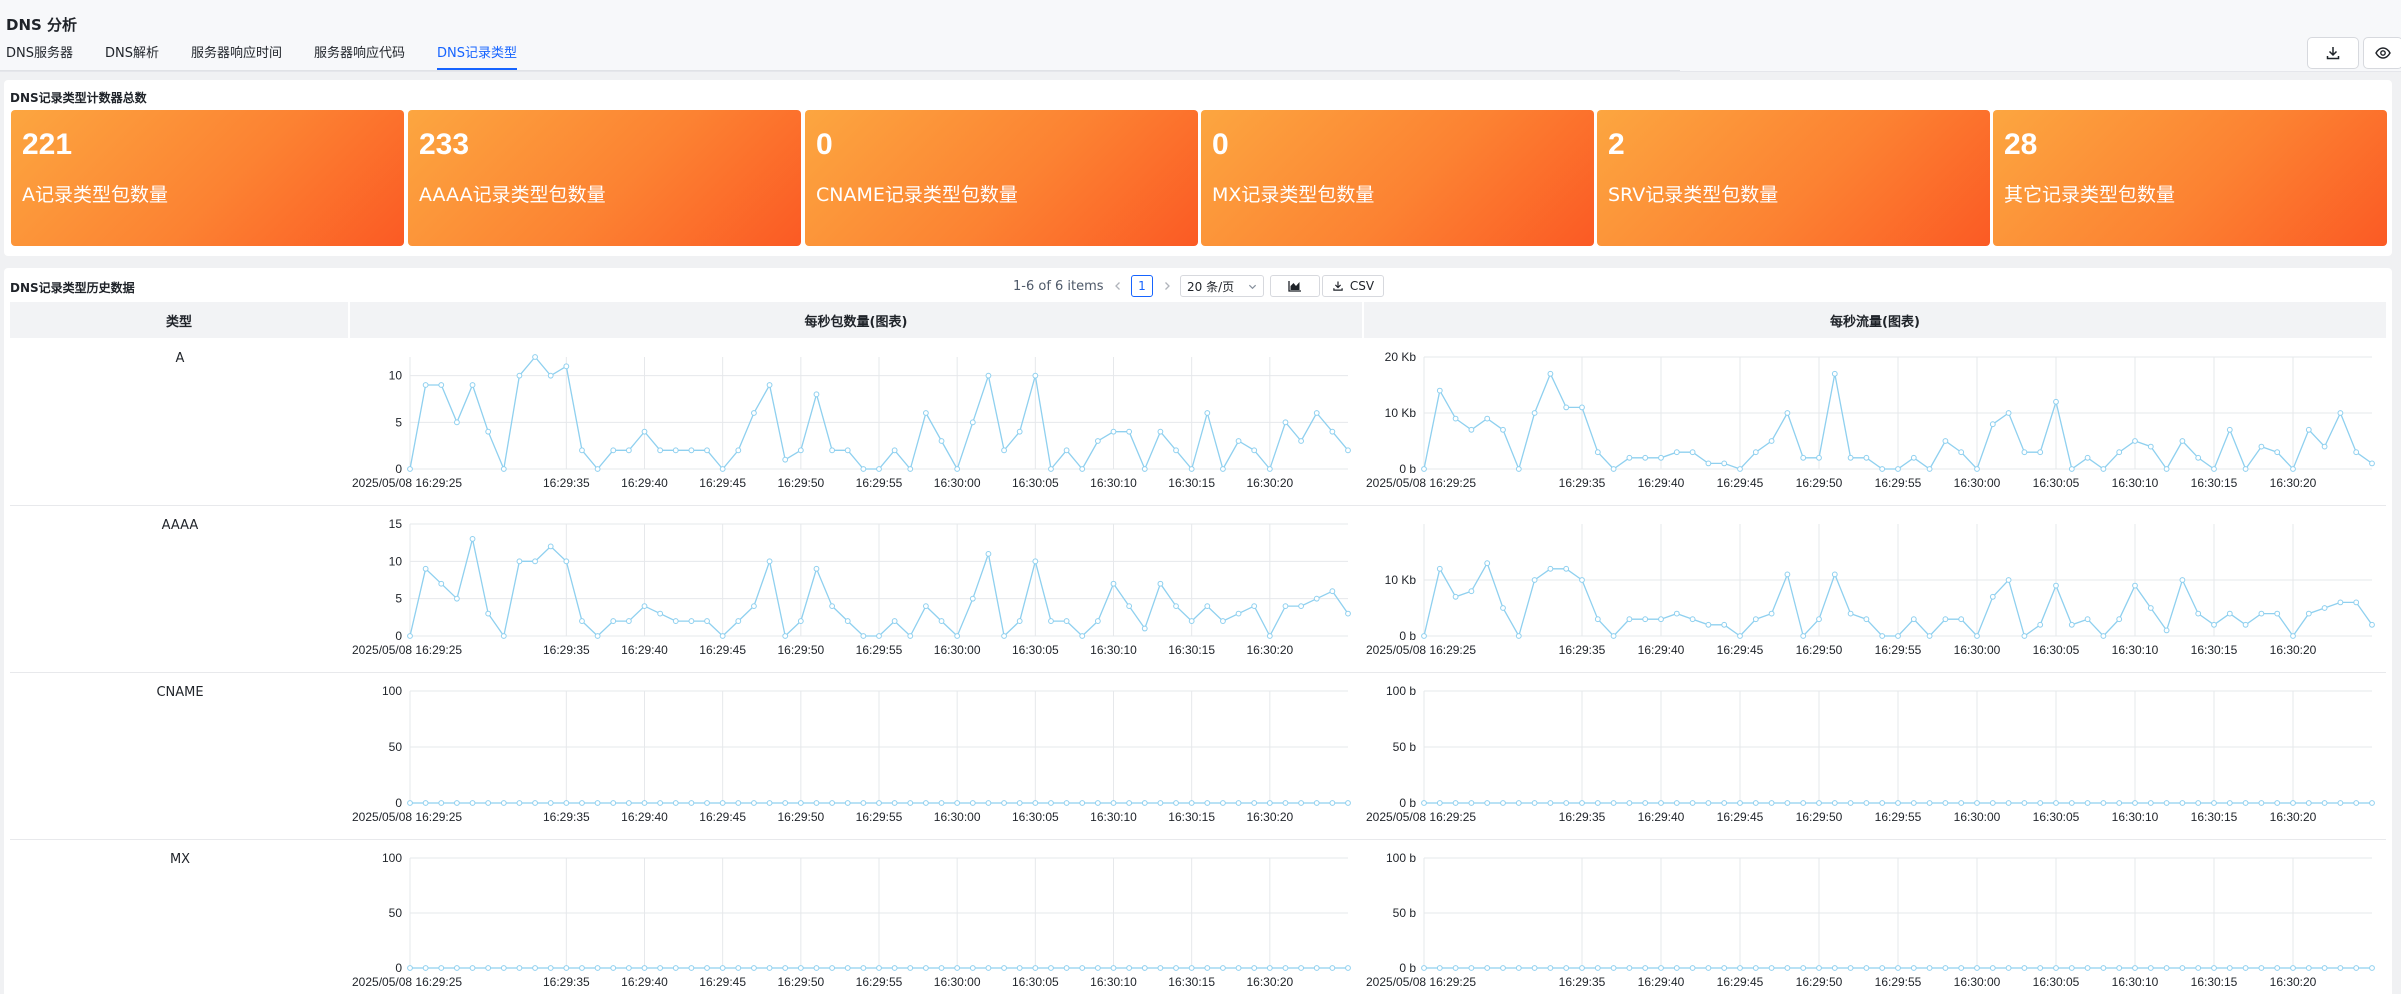 This screenshot has height=994, width=2401. I want to click on column-header-bps: 每秒流量(图表), so click(1875, 320).